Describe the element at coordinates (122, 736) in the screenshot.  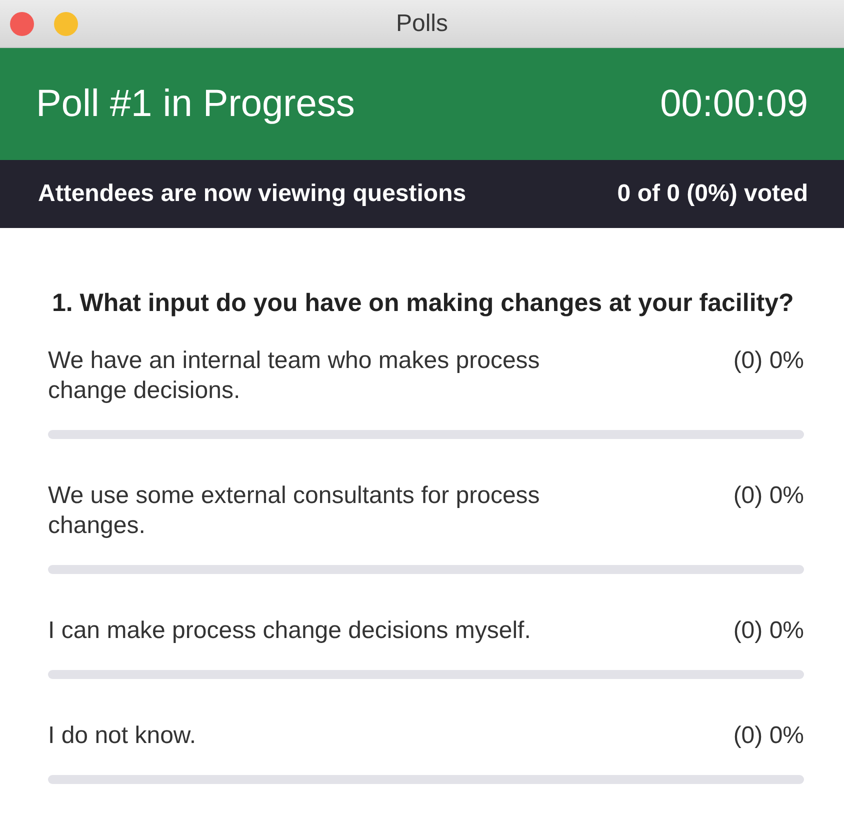
I see `option-label: I do not know.` at that location.